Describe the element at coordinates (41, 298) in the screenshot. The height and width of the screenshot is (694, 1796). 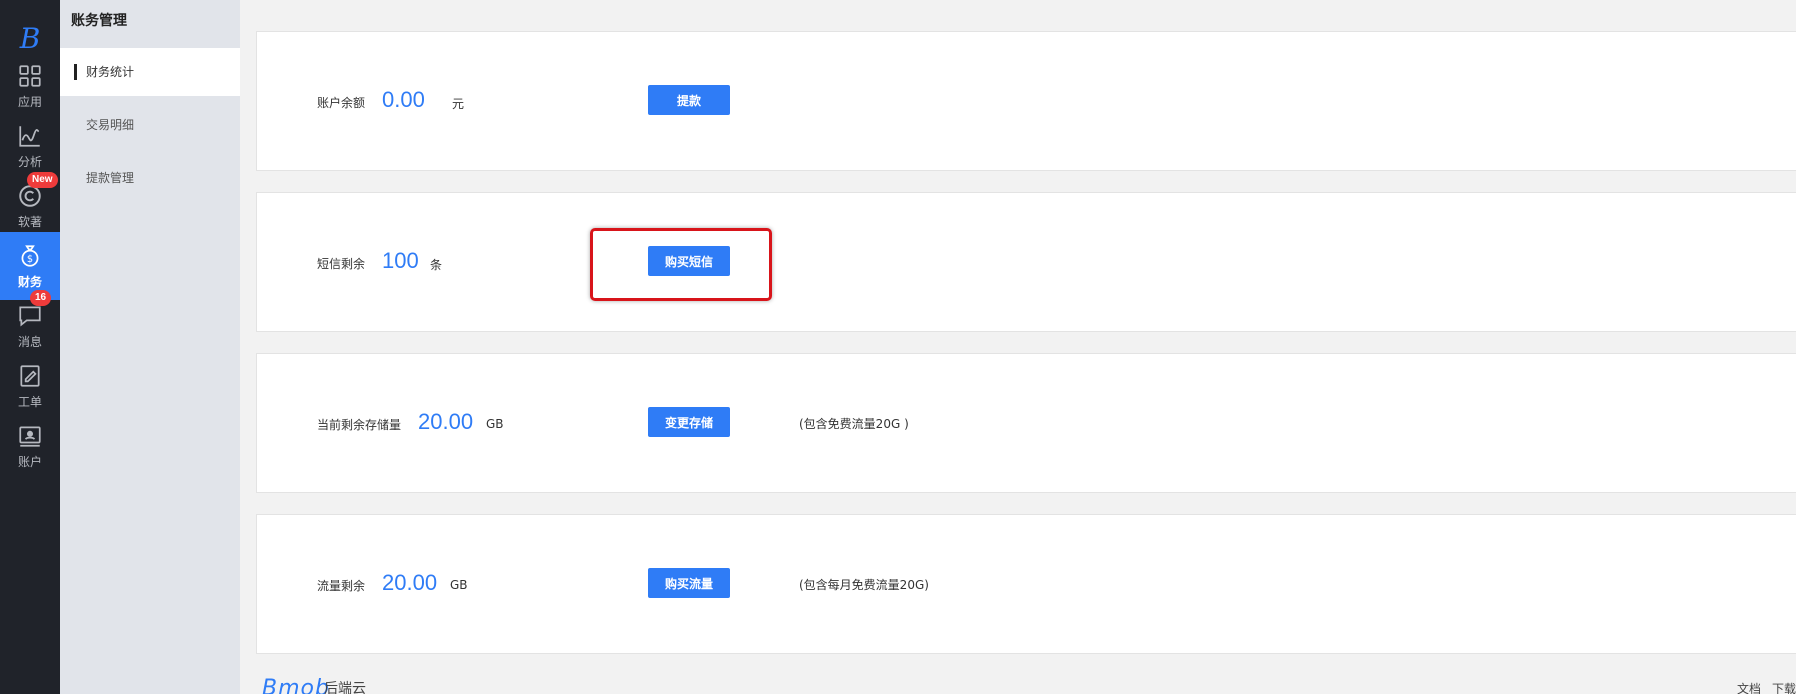
I see `message-count-badge: 16` at that location.